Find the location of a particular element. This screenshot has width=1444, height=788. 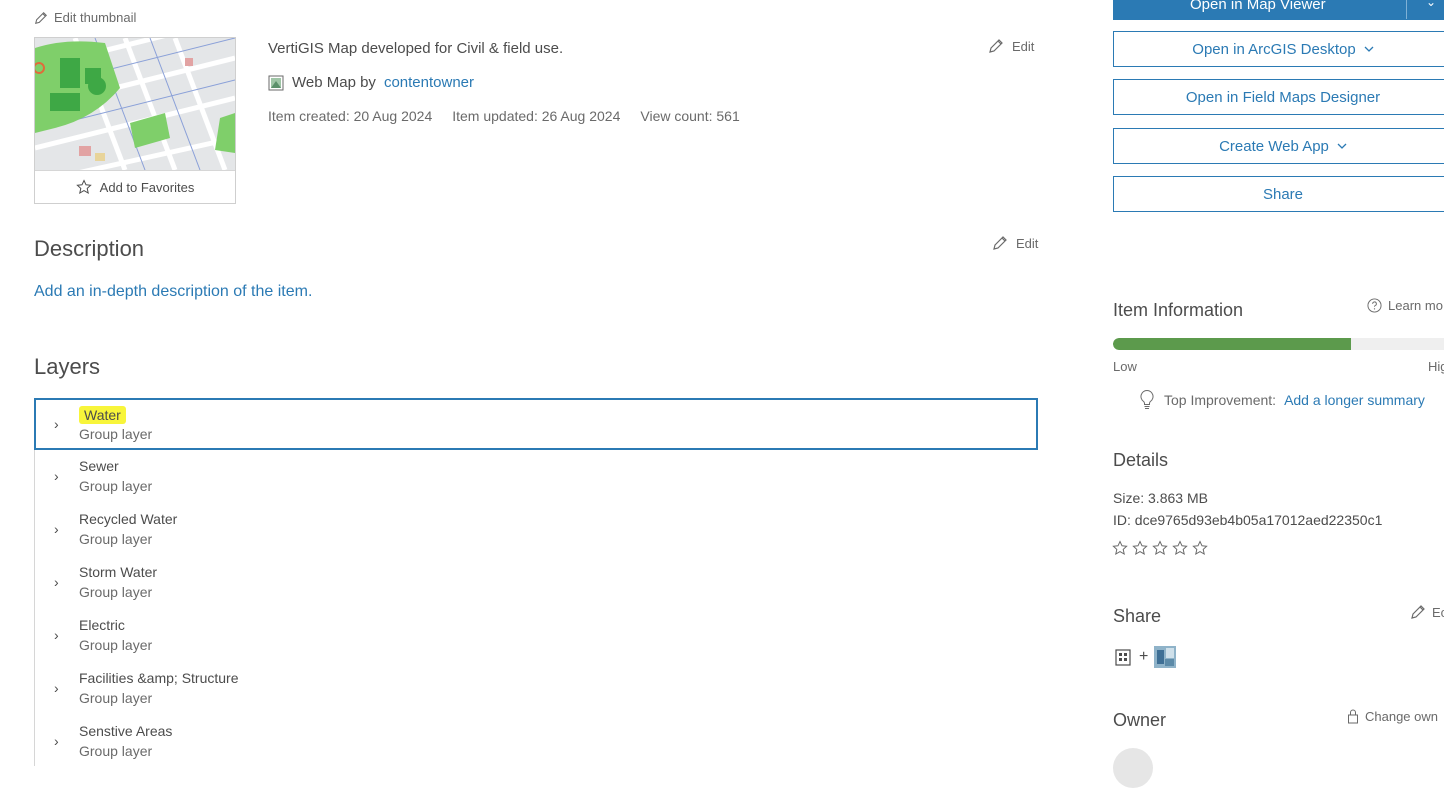

open-in-field-maps-designer-button: Open in Field Maps Designer is located at coordinates (1278, 97).